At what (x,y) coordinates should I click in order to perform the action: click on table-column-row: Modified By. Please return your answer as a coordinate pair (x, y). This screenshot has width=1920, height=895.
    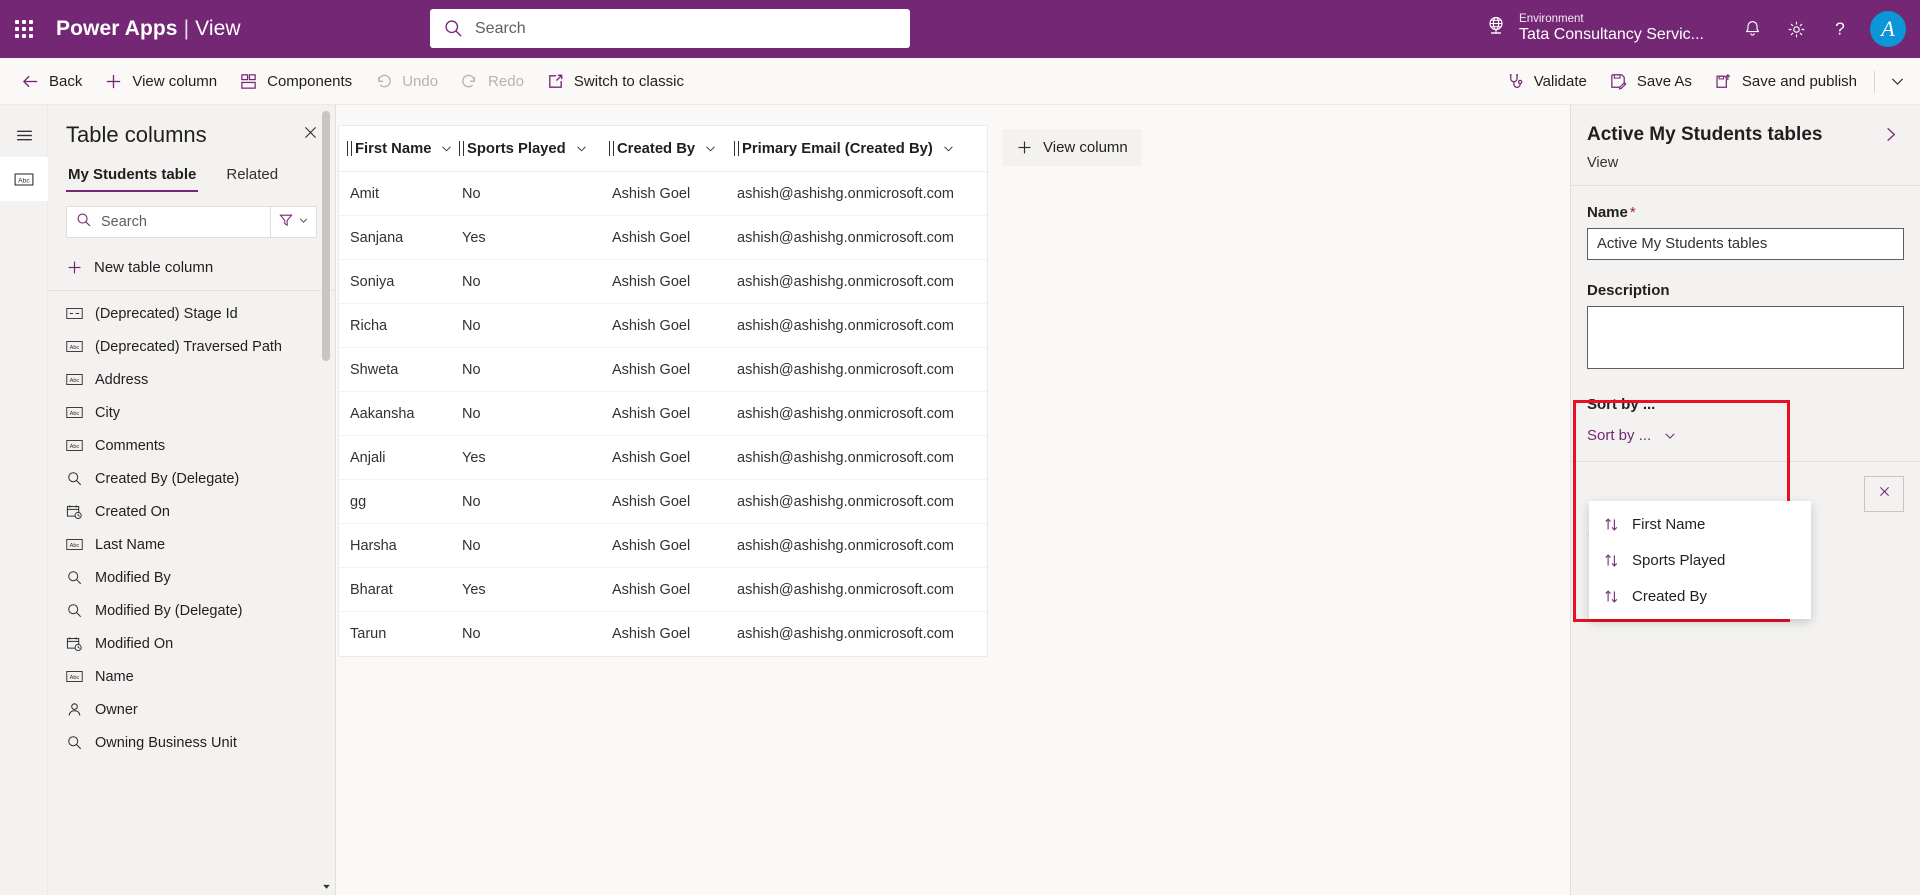
    Looking at the image, I should click on (191, 577).